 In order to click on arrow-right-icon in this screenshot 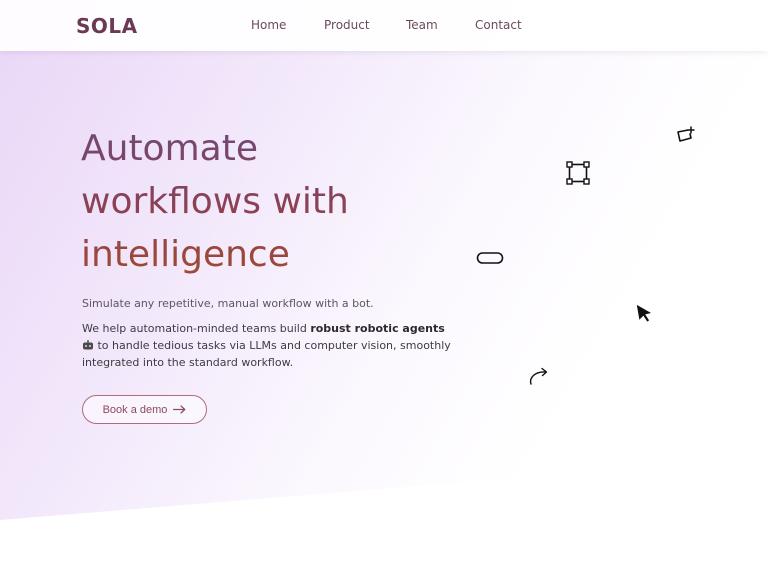, I will do `click(179, 410)`.